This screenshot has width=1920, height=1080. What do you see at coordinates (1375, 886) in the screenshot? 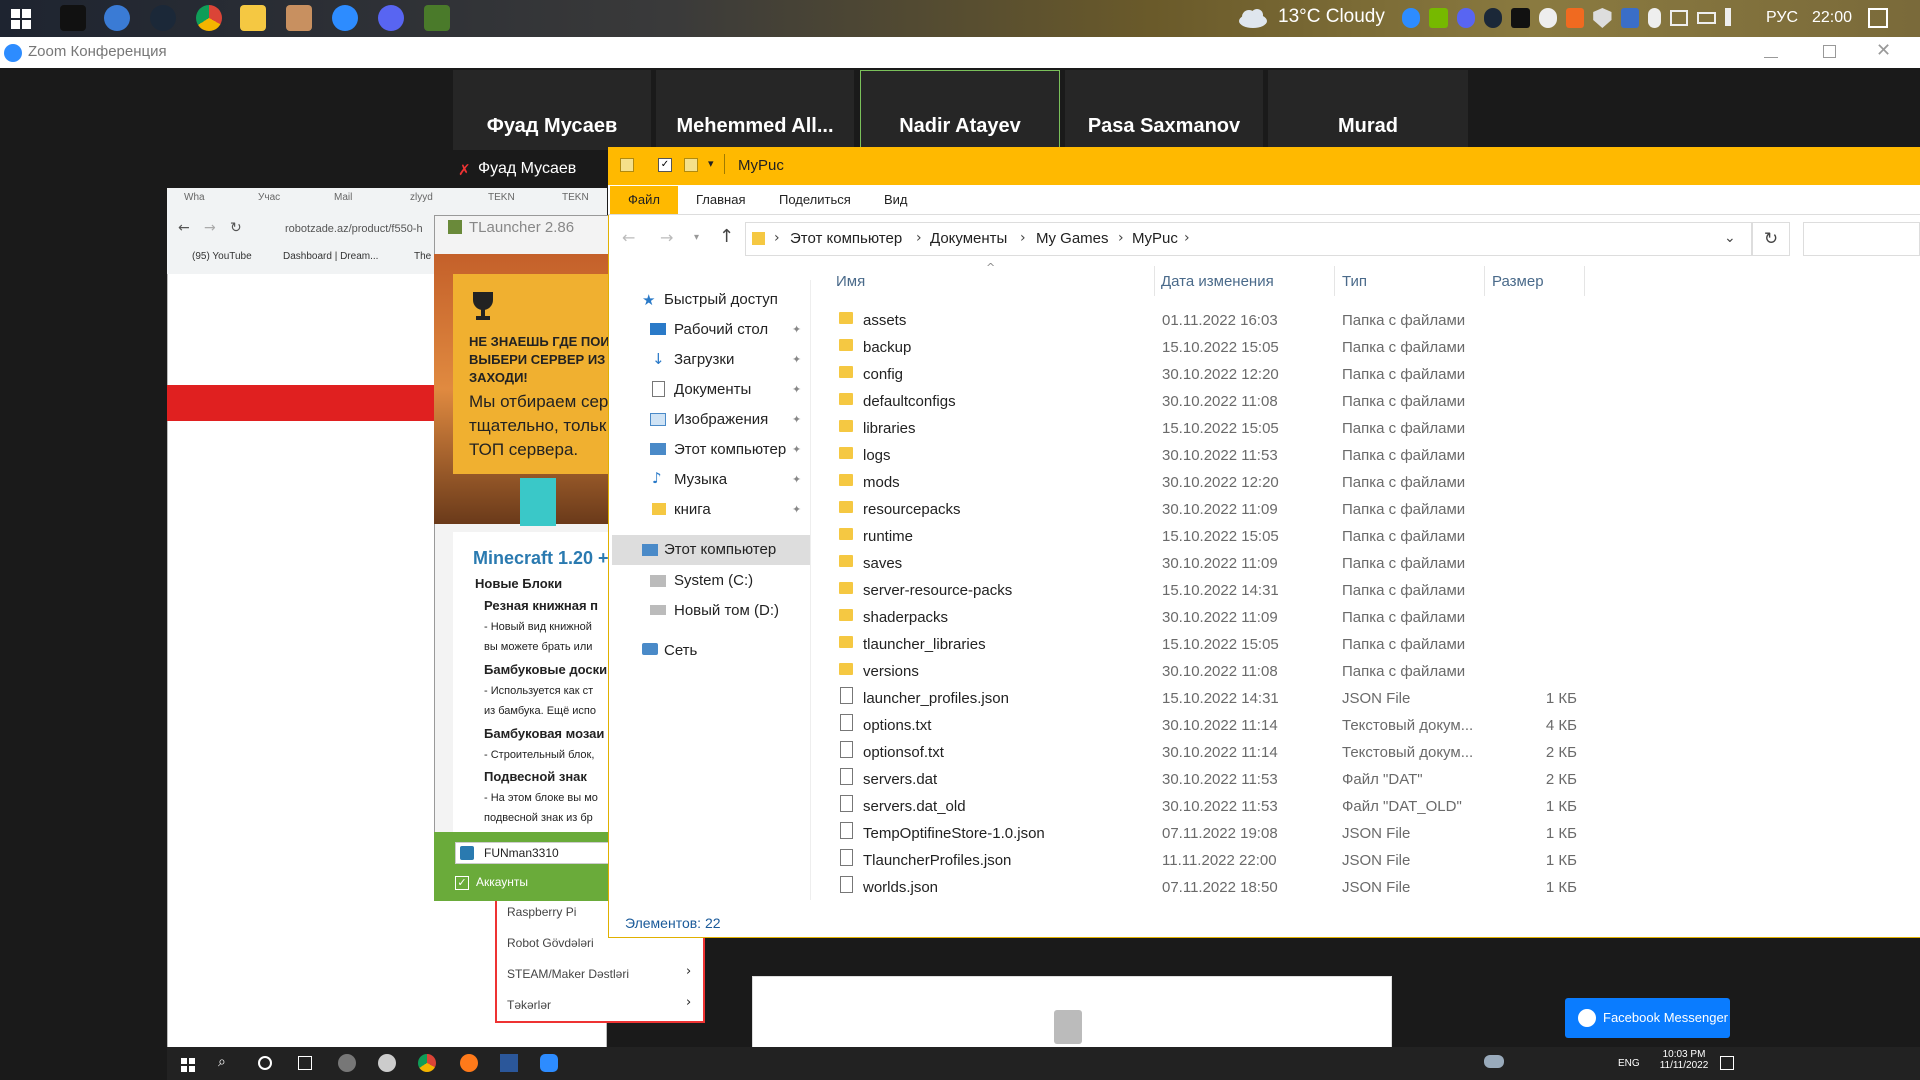
I see `file-row: worlds.json 07.11.2022 18:50 JSON File 1 КБ` at bounding box center [1375, 886].